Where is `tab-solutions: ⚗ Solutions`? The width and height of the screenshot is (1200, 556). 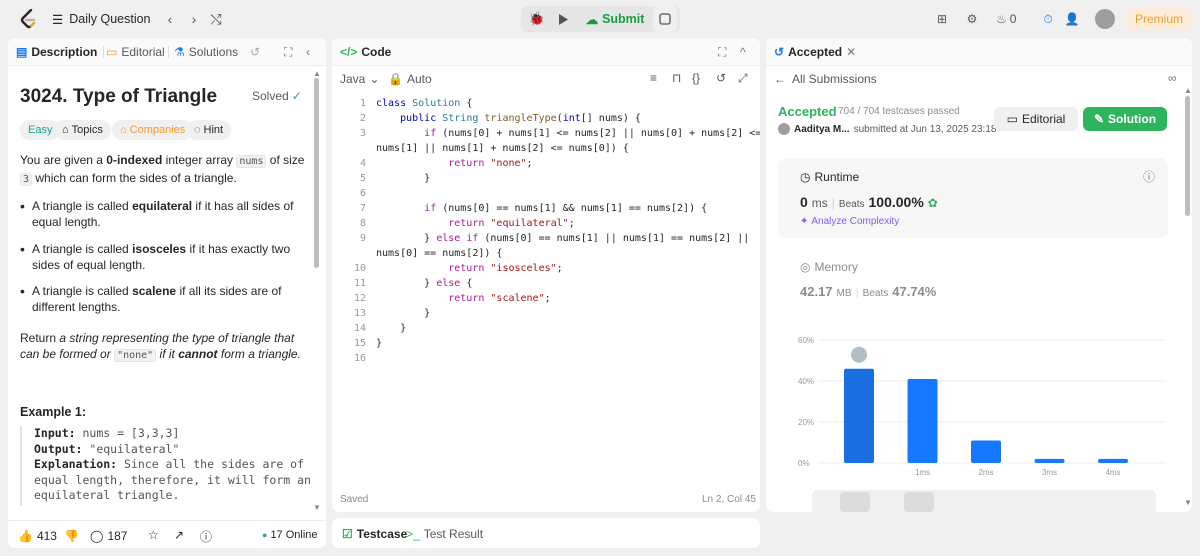 tab-solutions: ⚗ Solutions is located at coordinates (206, 52).